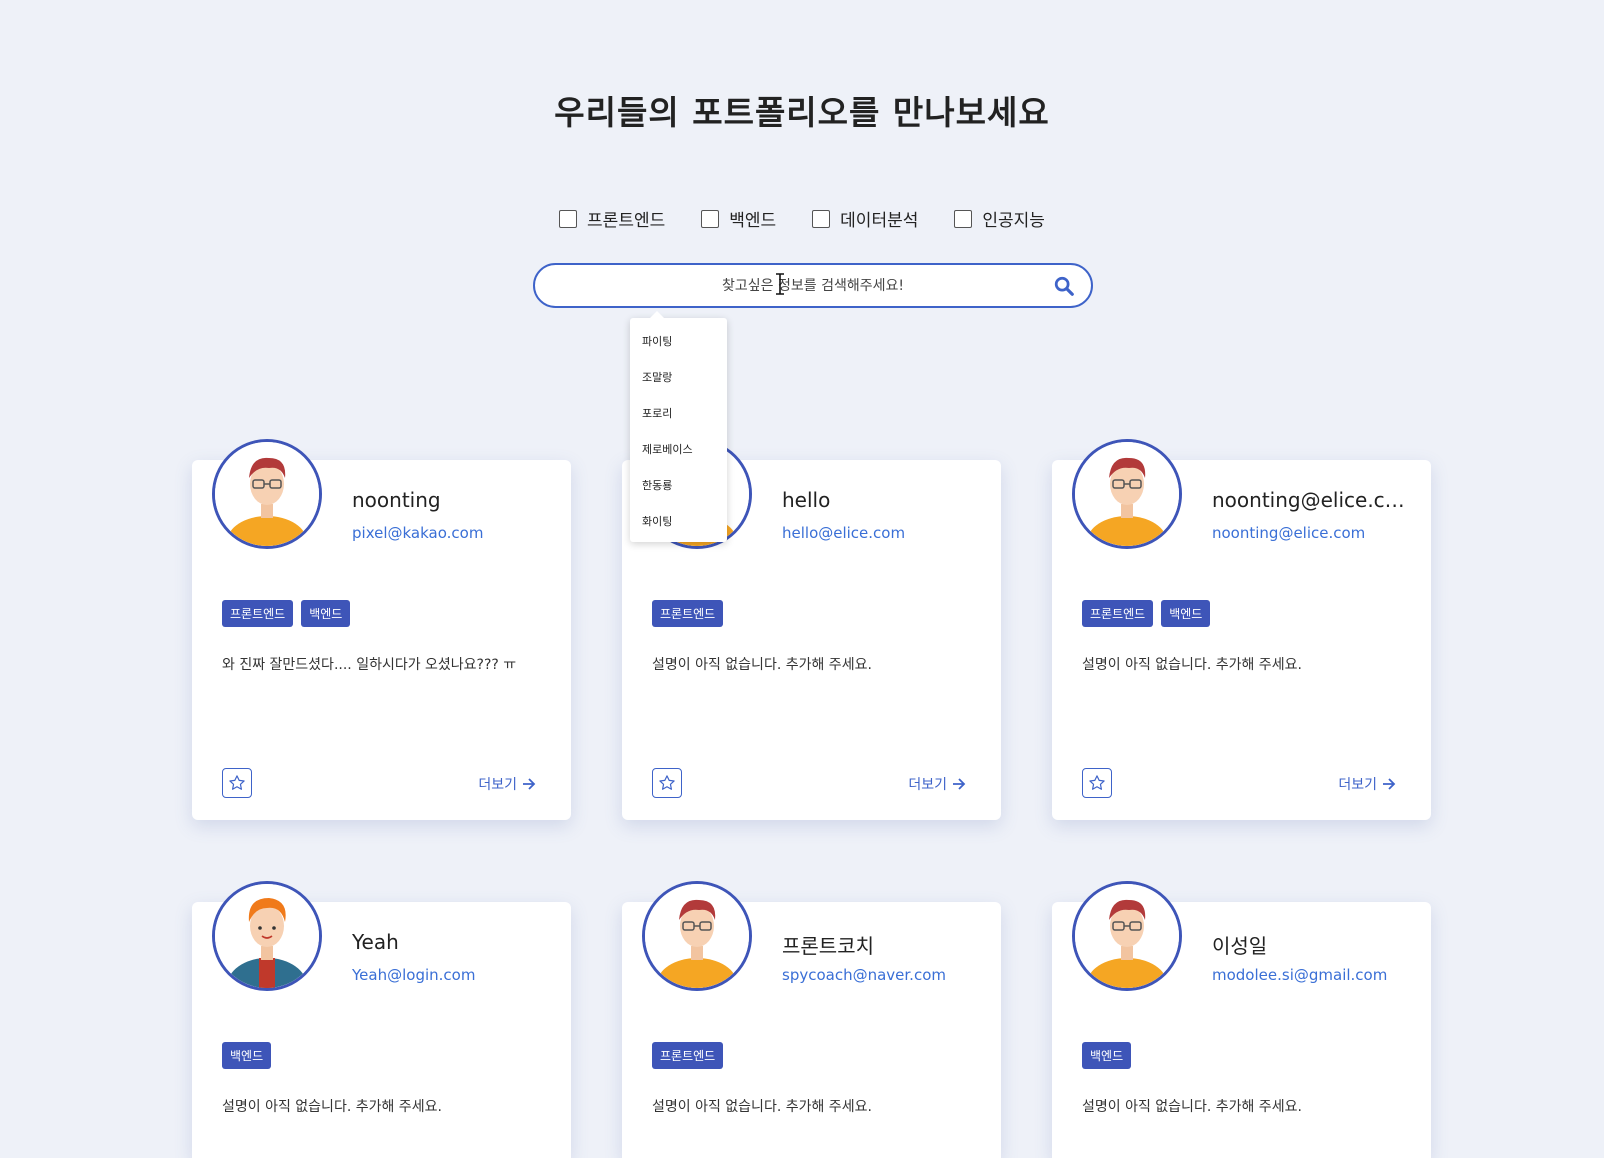  Describe the element at coordinates (678, 486) in the screenshot. I see `suggestion-item: 한동룡` at that location.